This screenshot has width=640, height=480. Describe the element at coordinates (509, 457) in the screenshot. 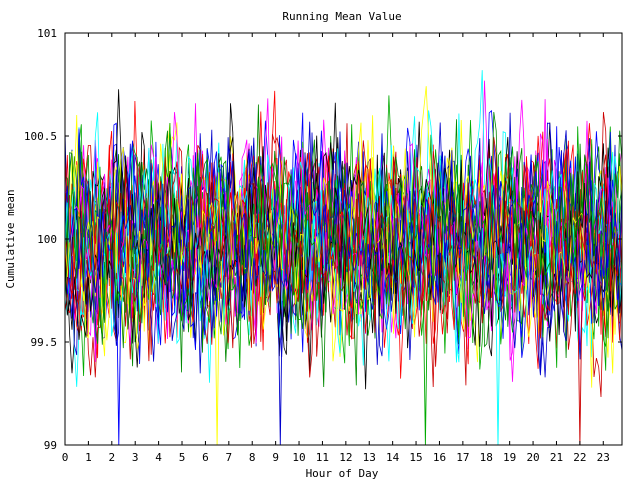

I see `x-tick-label: 19` at that location.